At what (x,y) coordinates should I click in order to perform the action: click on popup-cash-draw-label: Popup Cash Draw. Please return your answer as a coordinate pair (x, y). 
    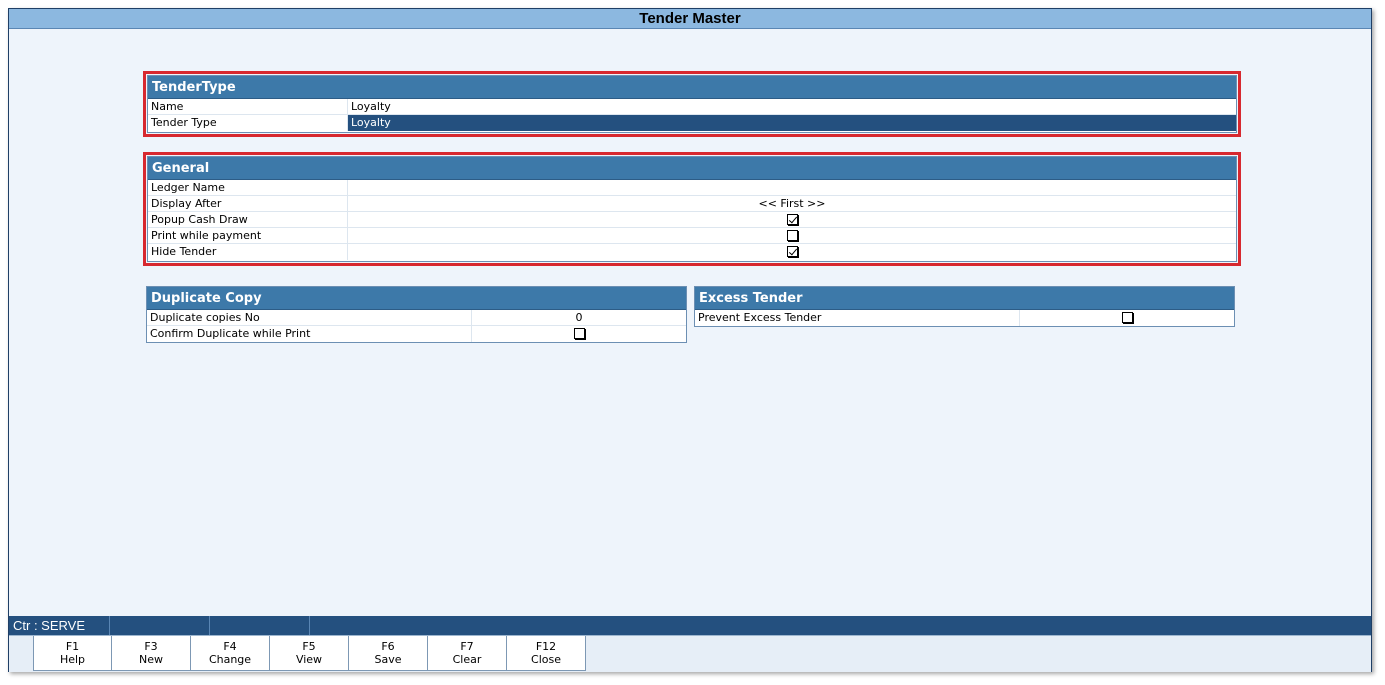
    Looking at the image, I should click on (248, 219).